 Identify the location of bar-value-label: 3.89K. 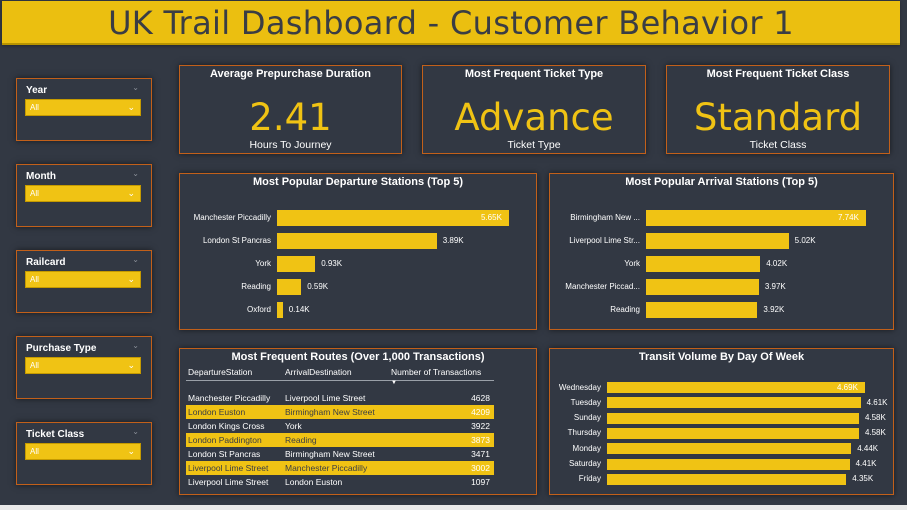
(453, 240).